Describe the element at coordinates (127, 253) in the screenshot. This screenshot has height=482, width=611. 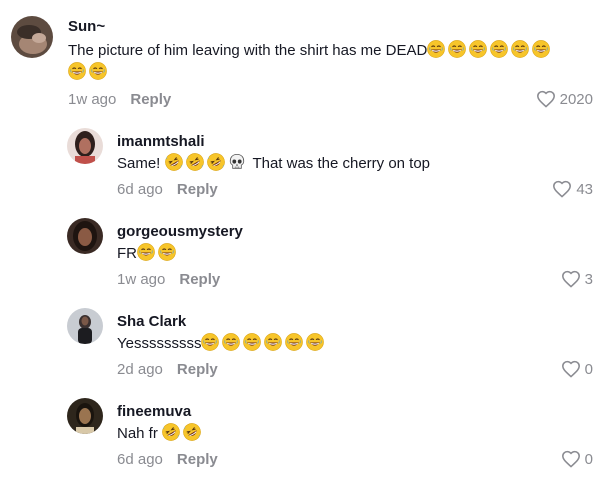
I see `comment-text-content: FR` at that location.